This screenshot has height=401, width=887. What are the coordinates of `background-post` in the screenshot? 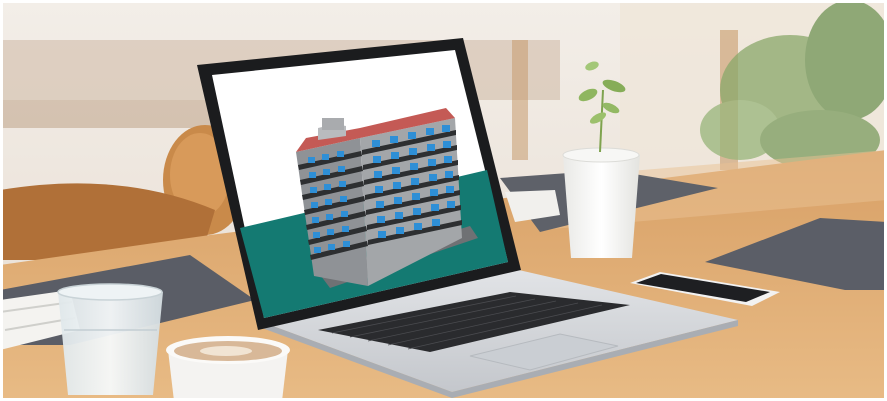 It's located at (520, 100).